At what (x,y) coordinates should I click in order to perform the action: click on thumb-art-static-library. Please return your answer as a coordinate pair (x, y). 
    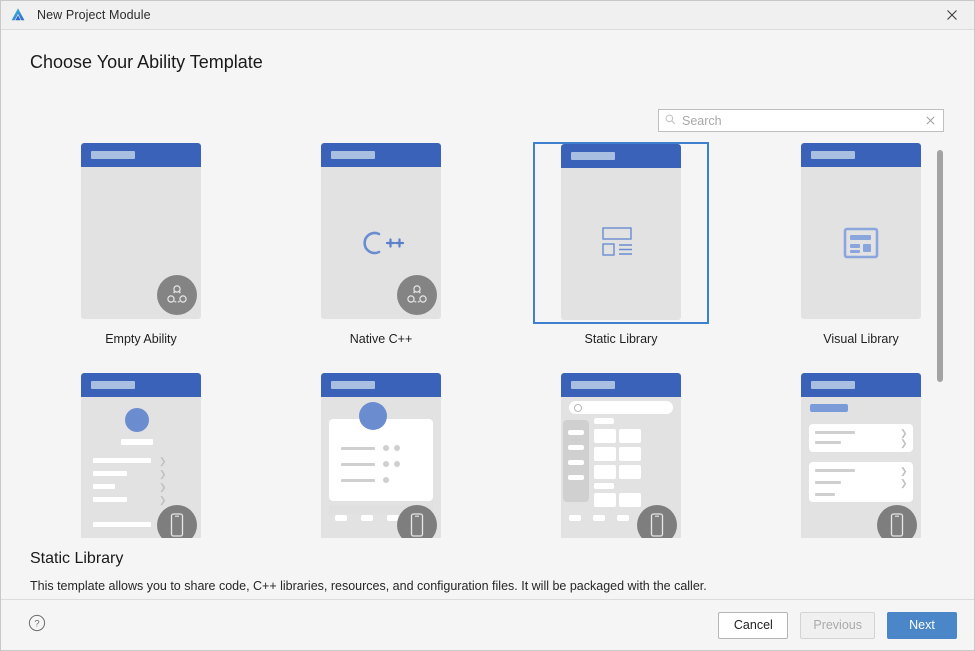
    Looking at the image, I should click on (621, 244).